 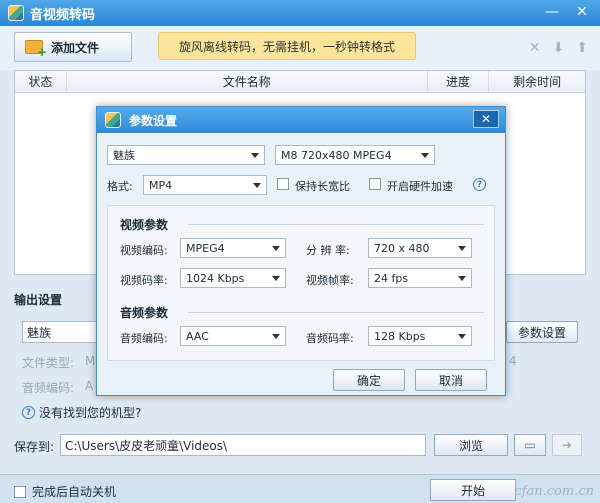 What do you see at coordinates (451, 380) in the screenshot?
I see `cancel-button: 取消` at bounding box center [451, 380].